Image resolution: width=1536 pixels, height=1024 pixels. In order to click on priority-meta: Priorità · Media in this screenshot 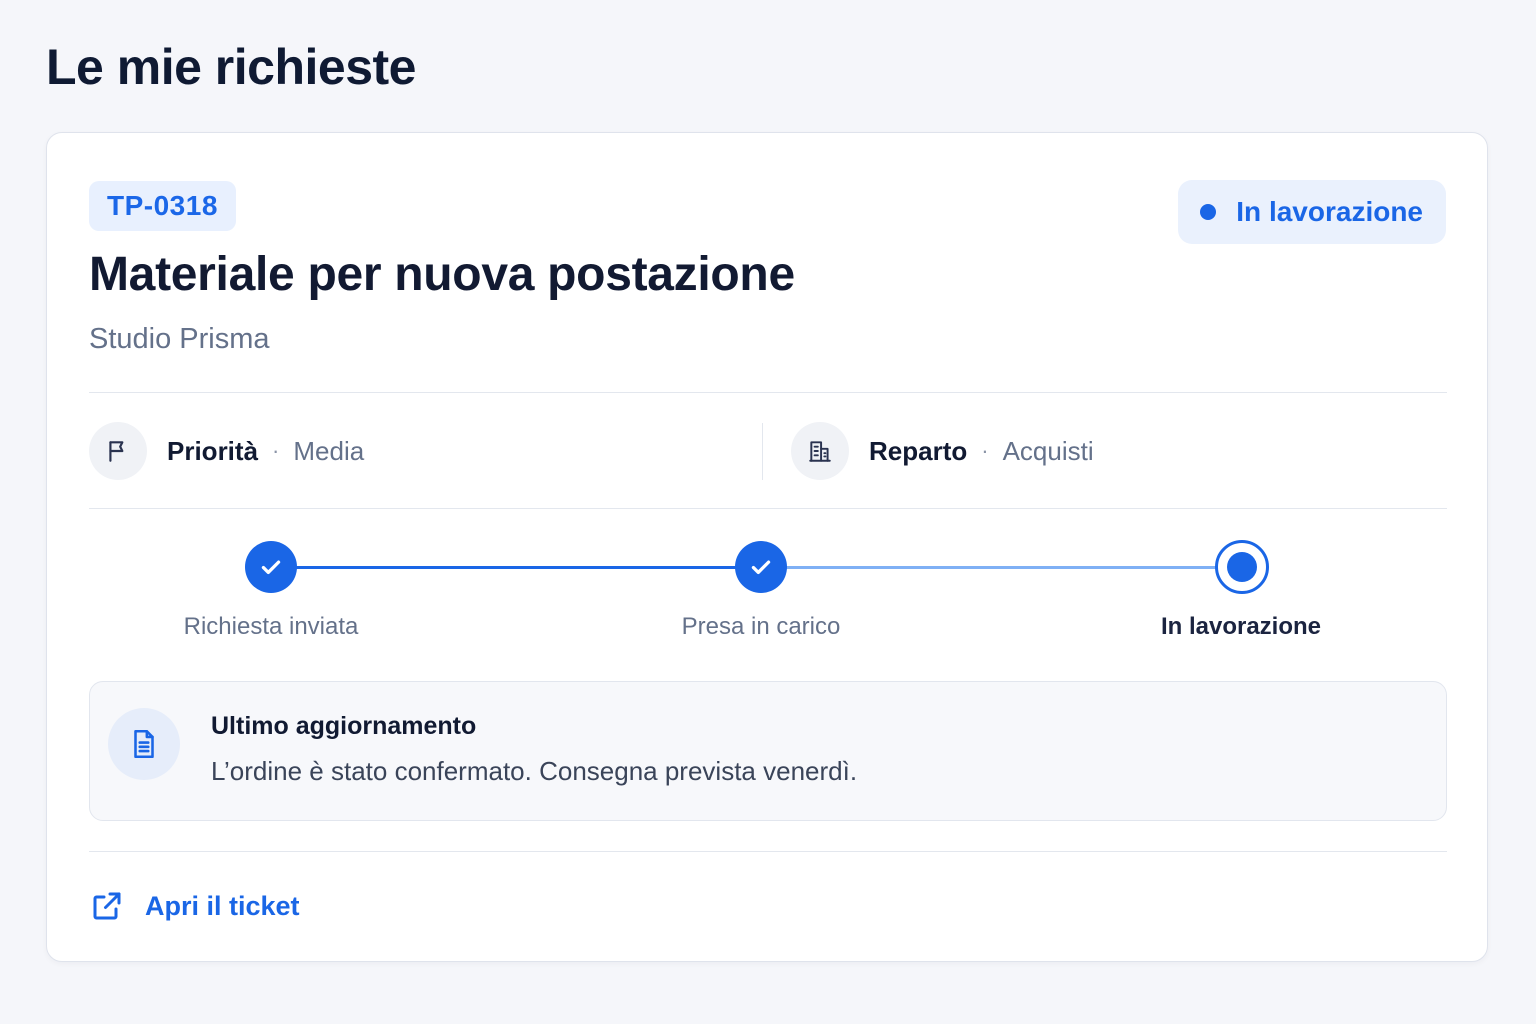, I will do `click(226, 451)`.